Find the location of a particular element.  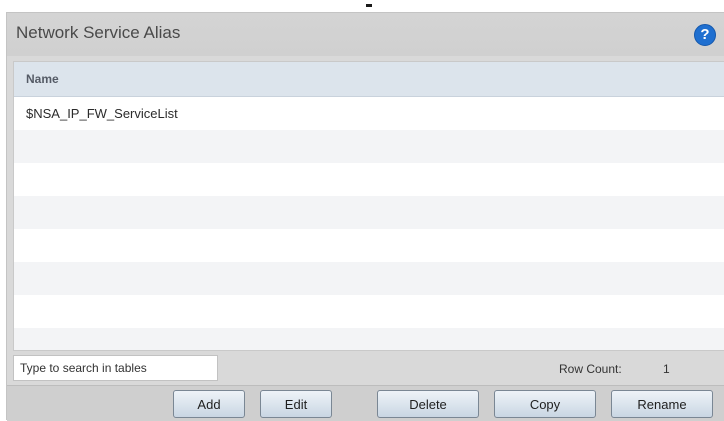

panel-title: Network Service Alias is located at coordinates (98, 32).